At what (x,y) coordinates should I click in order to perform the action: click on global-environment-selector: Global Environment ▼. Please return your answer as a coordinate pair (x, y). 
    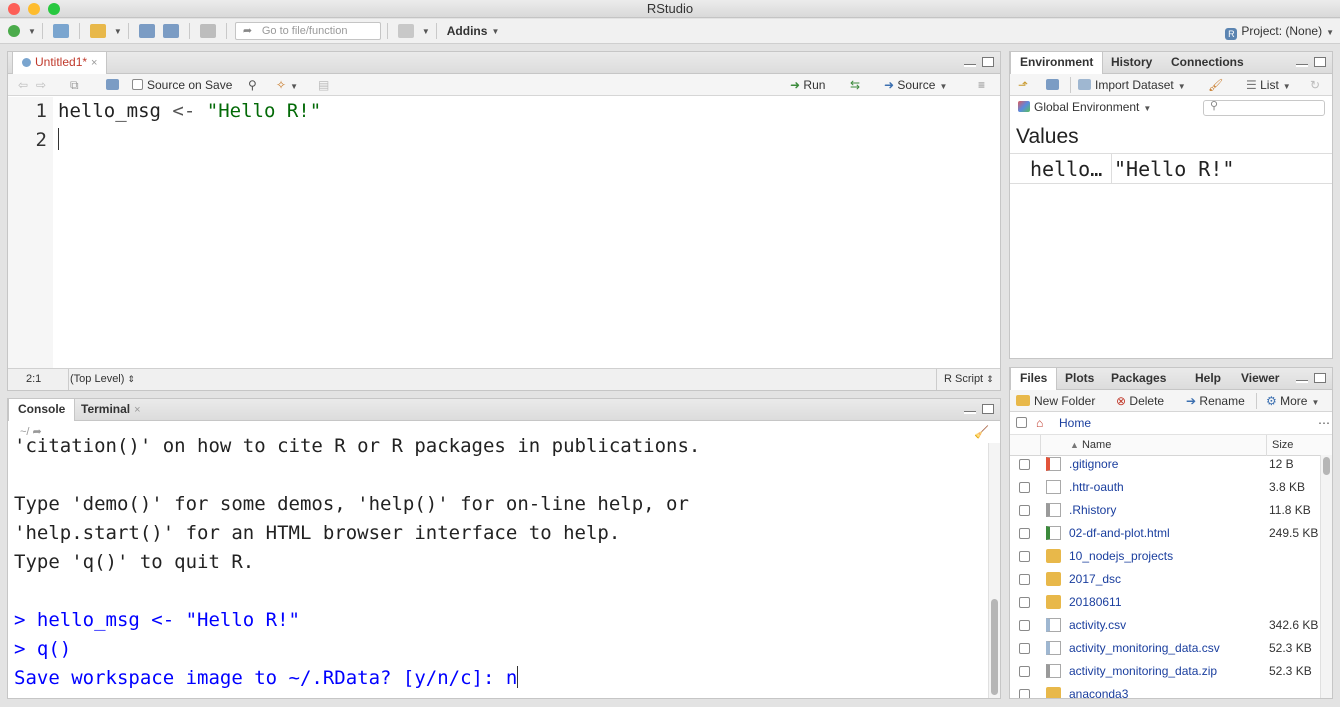
    Looking at the image, I should click on (1084, 107).